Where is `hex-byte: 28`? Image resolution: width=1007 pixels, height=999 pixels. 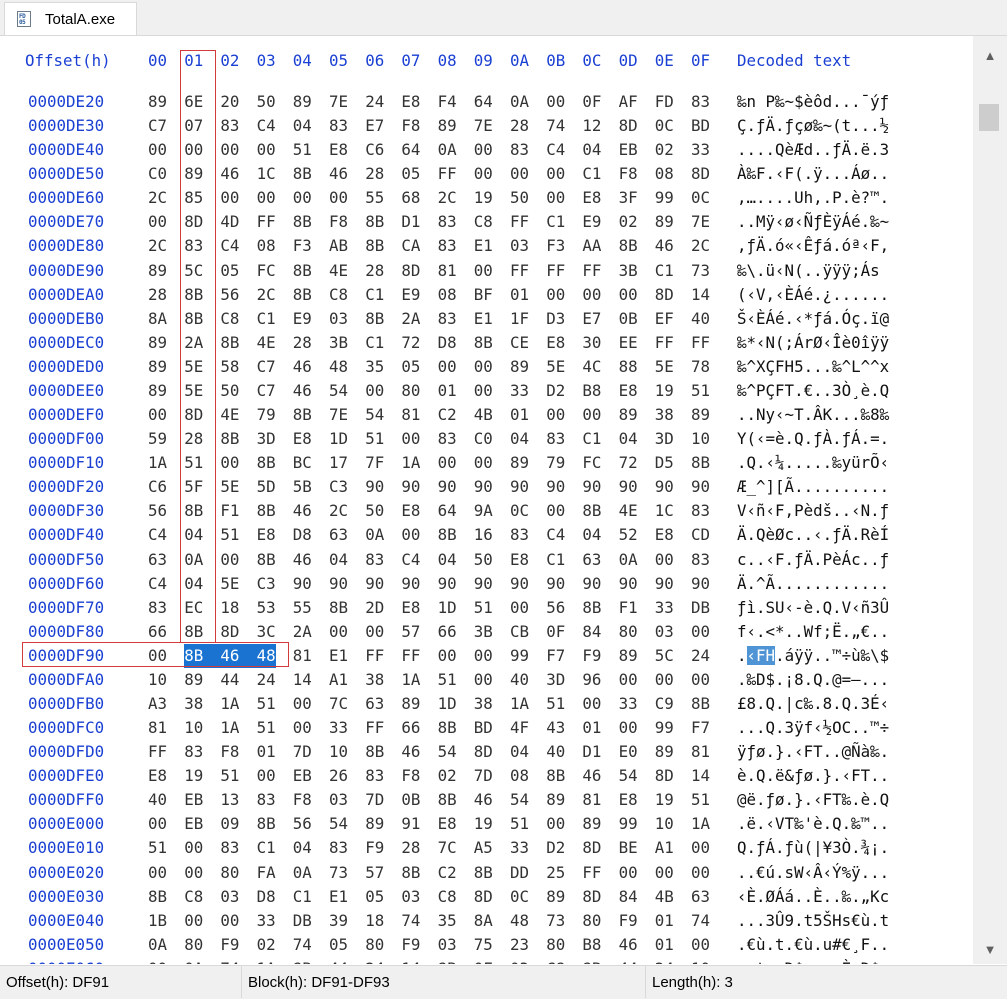
hex-byte: 28 is located at coordinates (193, 439).